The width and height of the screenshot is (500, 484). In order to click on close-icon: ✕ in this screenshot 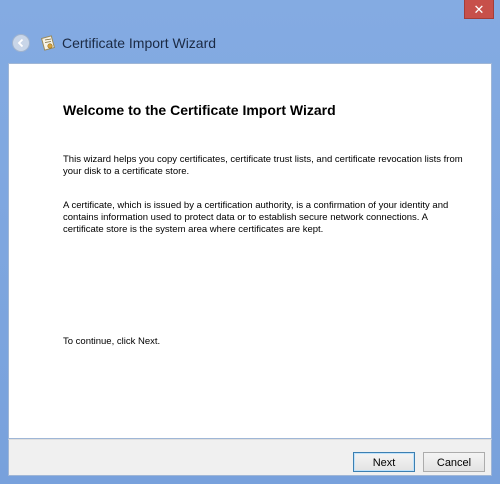, I will do `click(479, 9)`.